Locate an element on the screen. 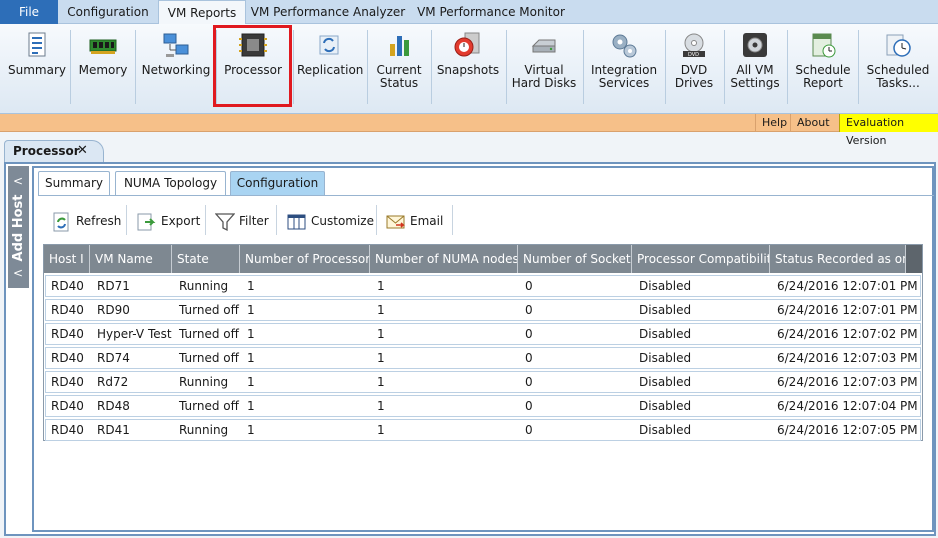 This screenshot has width=938, height=538. cell-status-recorded: 6/24/2016 12:07:03 PM is located at coordinates (847, 358).